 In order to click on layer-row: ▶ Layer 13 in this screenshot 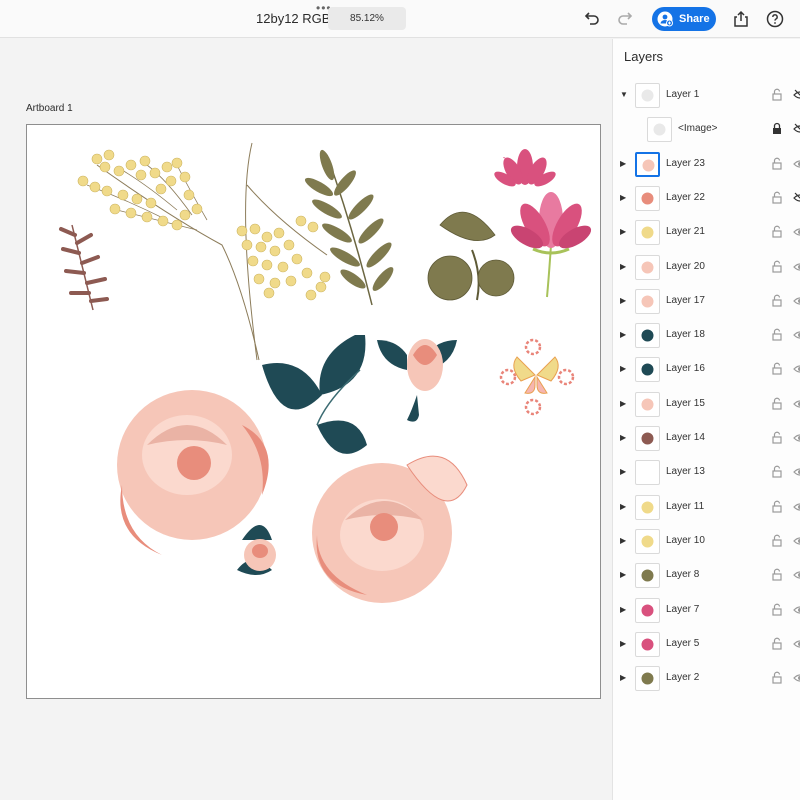, I will do `click(706, 473)`.